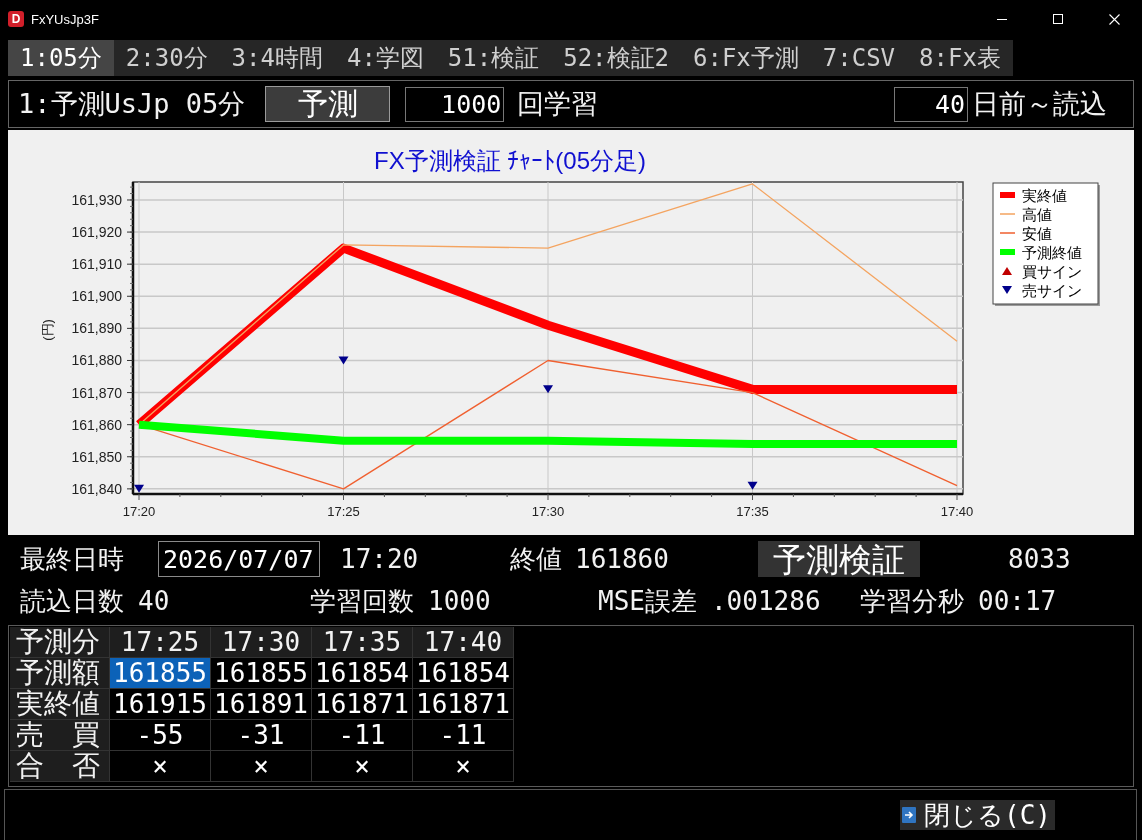 The width and height of the screenshot is (1142, 840). What do you see at coordinates (160, 642) in the screenshot?
I see `column-header-cell: 17:25` at bounding box center [160, 642].